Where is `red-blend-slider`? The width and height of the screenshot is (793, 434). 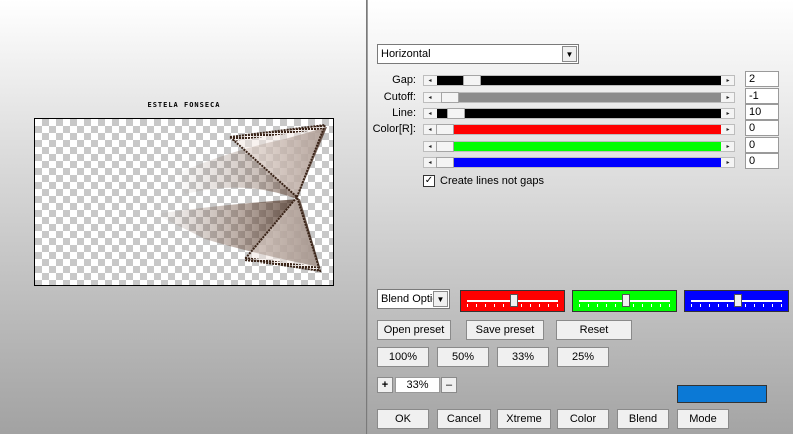
red-blend-slider is located at coordinates (512, 301).